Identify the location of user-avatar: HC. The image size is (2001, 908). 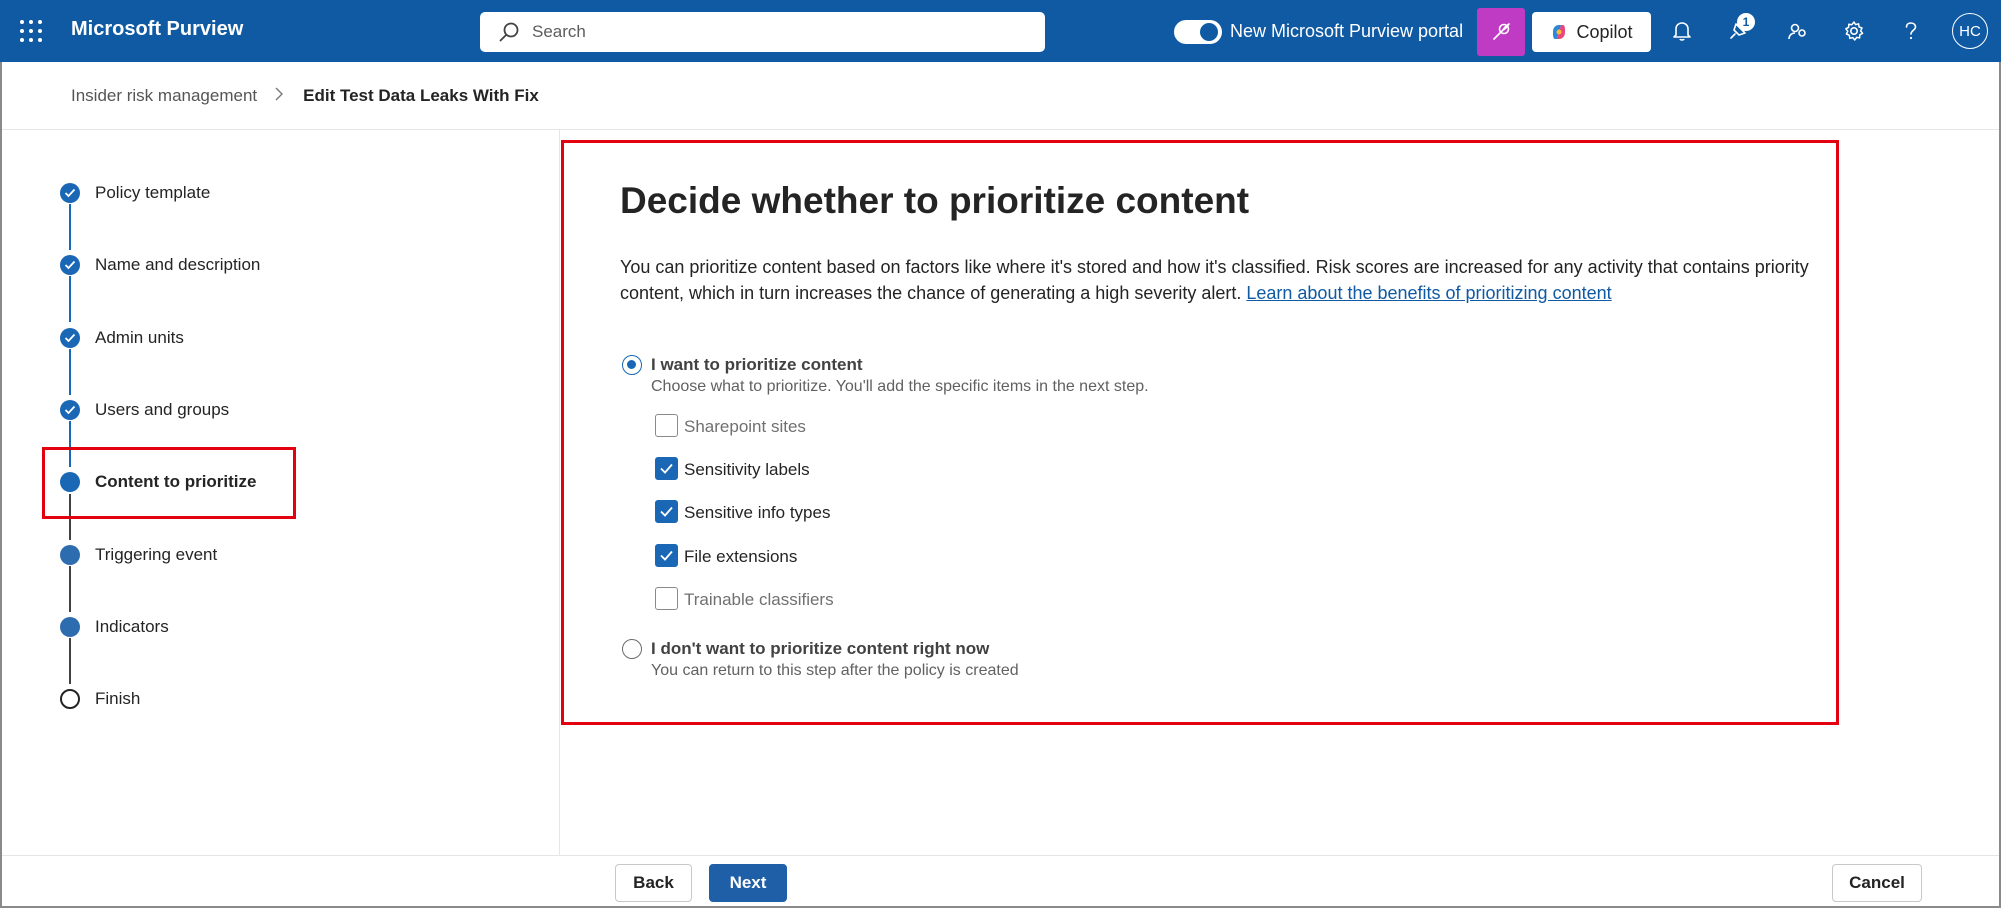
(1970, 31).